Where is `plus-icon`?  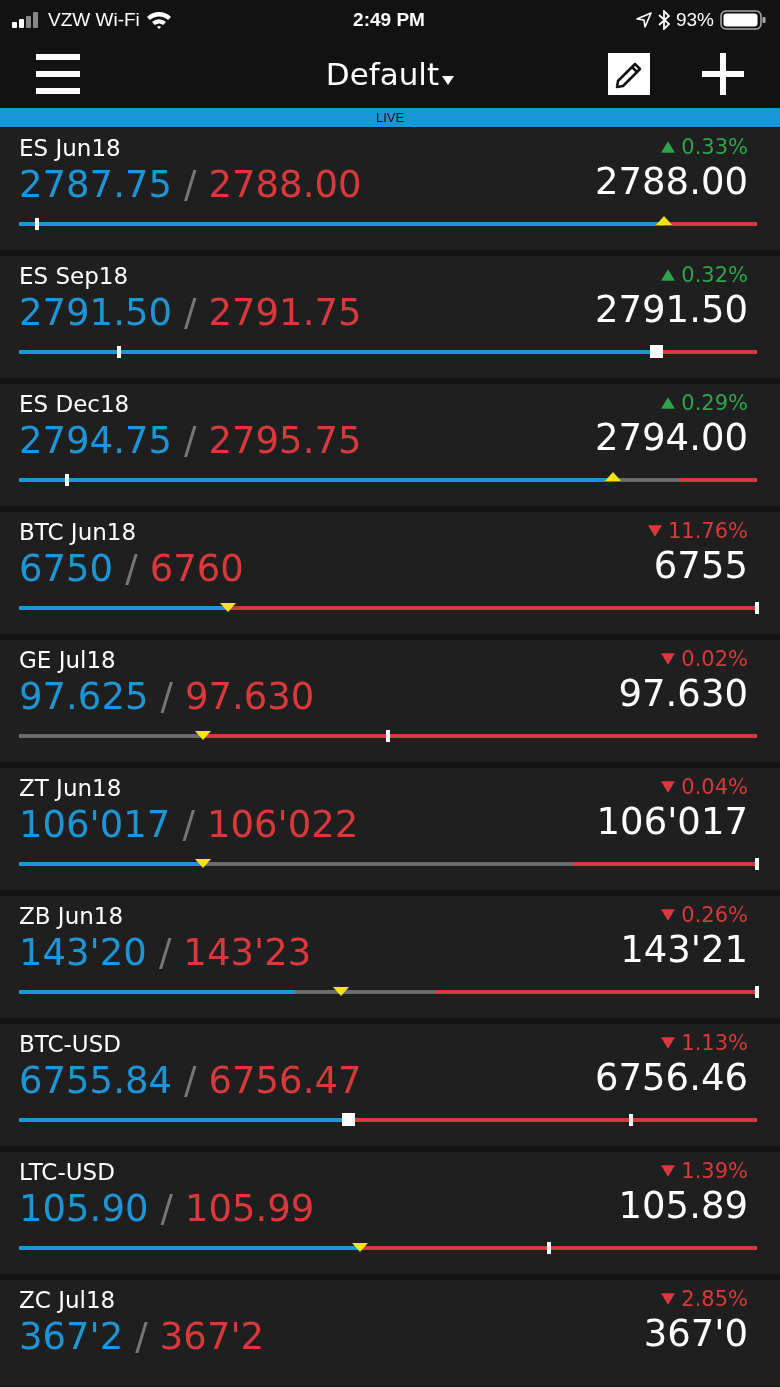 plus-icon is located at coordinates (723, 74).